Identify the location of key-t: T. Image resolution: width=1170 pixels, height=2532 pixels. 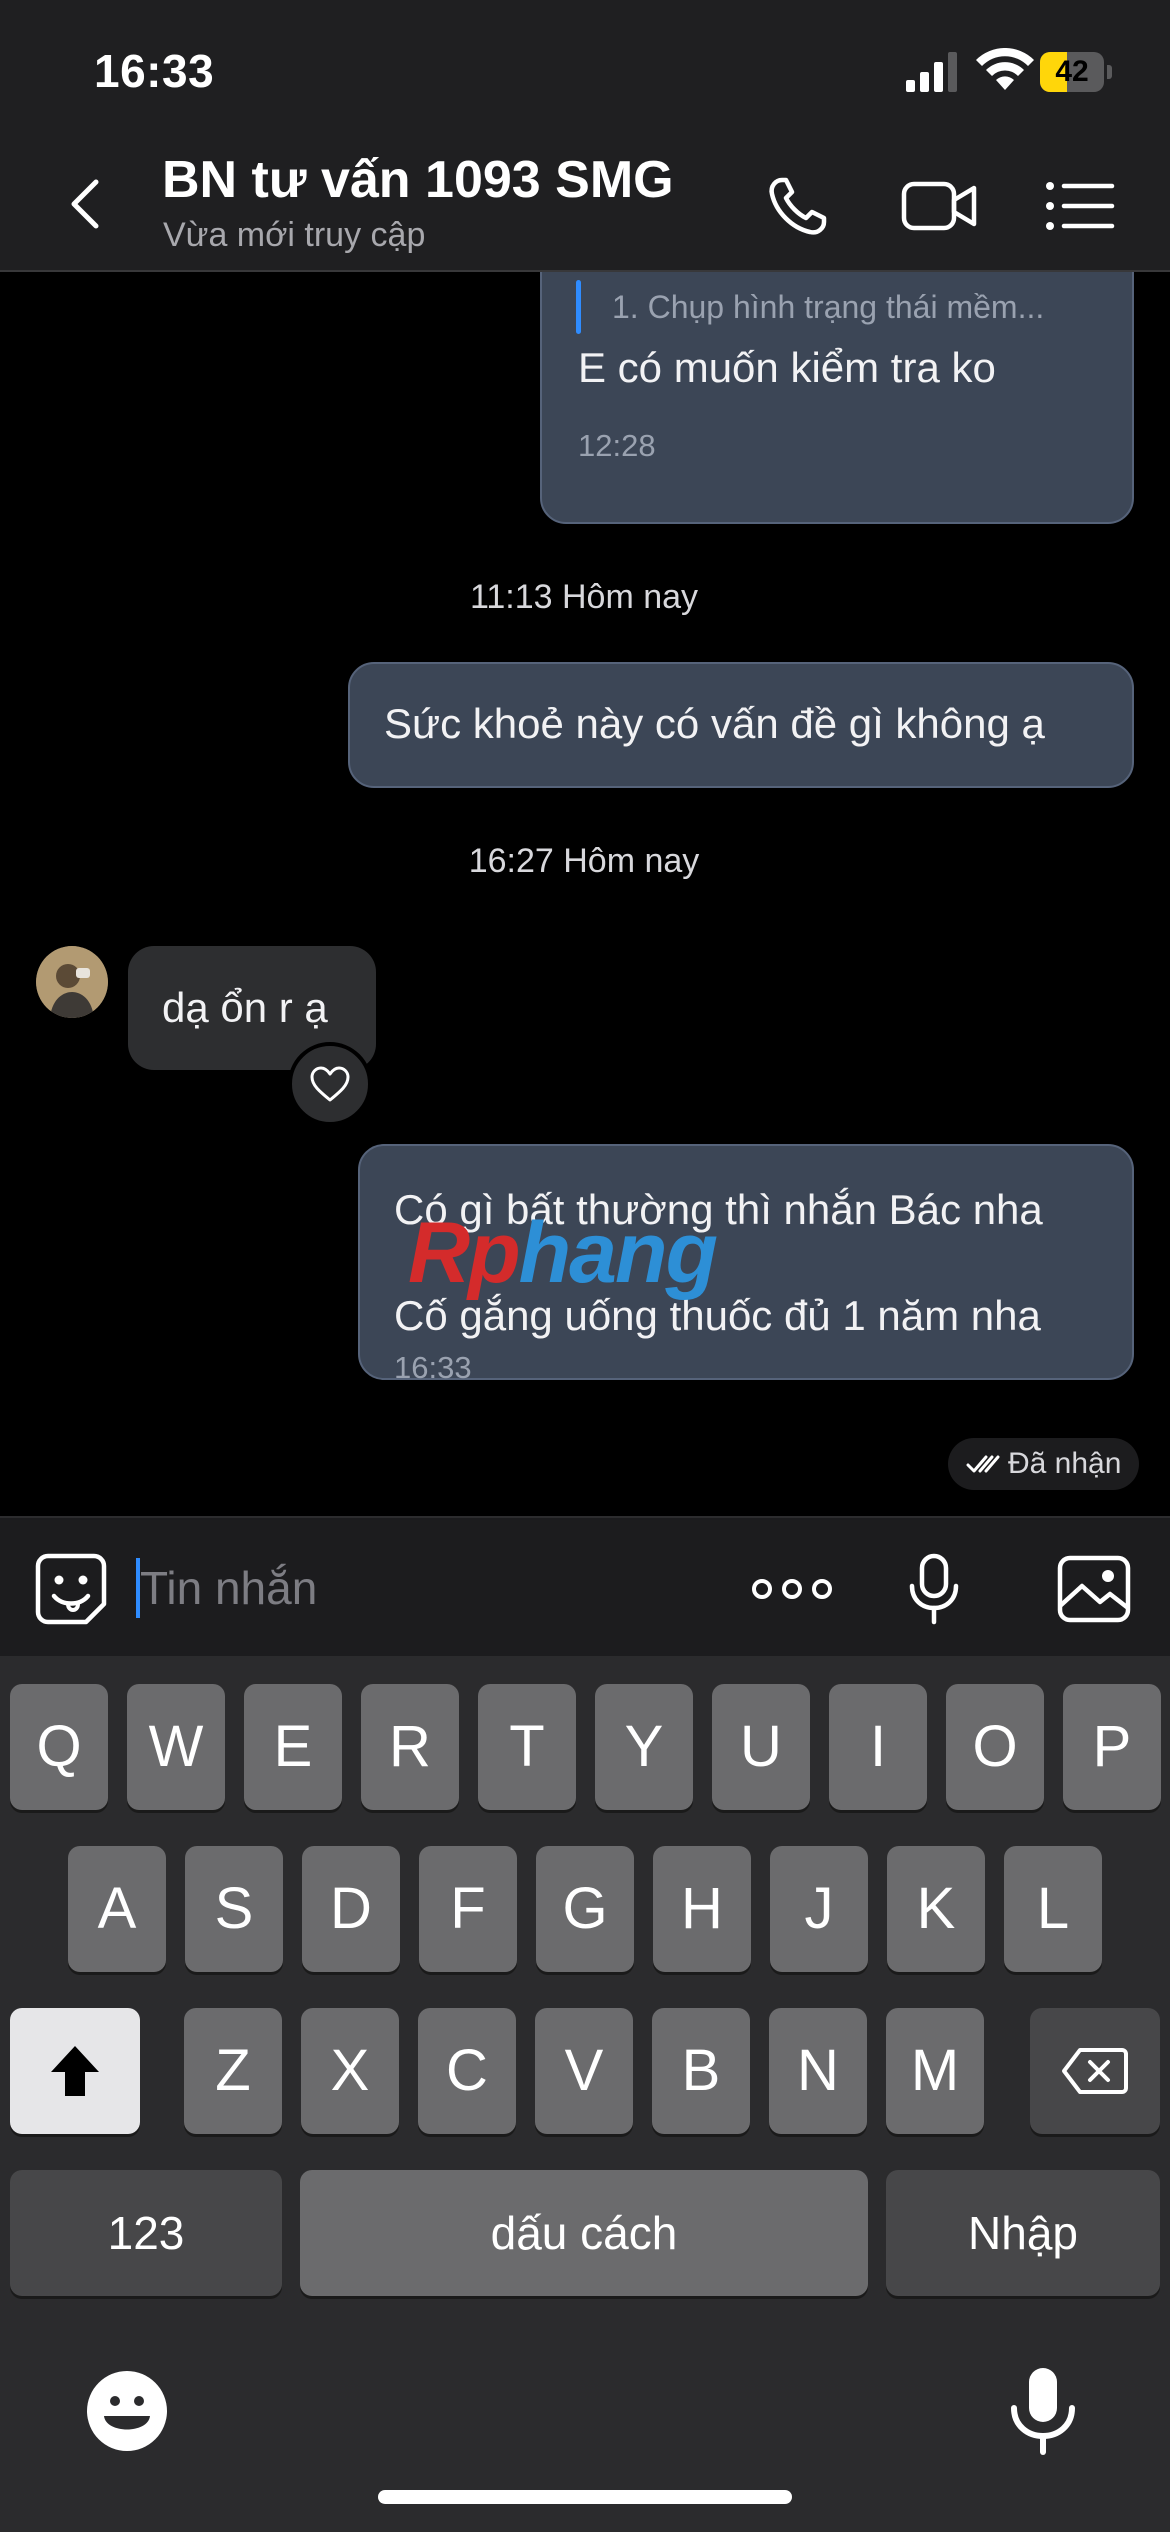
(527, 1747).